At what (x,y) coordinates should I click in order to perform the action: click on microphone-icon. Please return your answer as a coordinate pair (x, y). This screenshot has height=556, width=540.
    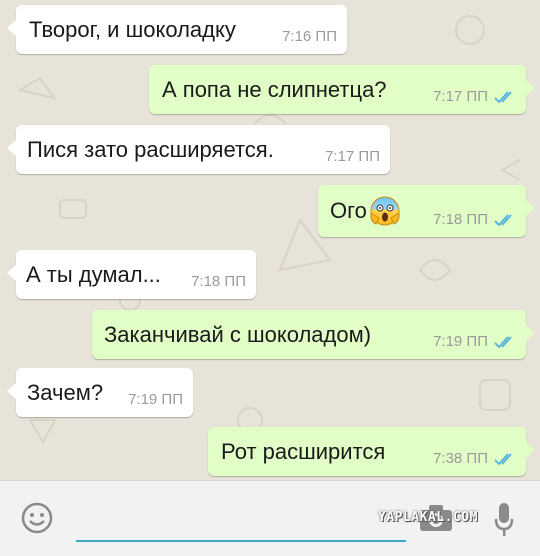
    Looking at the image, I should click on (504, 520).